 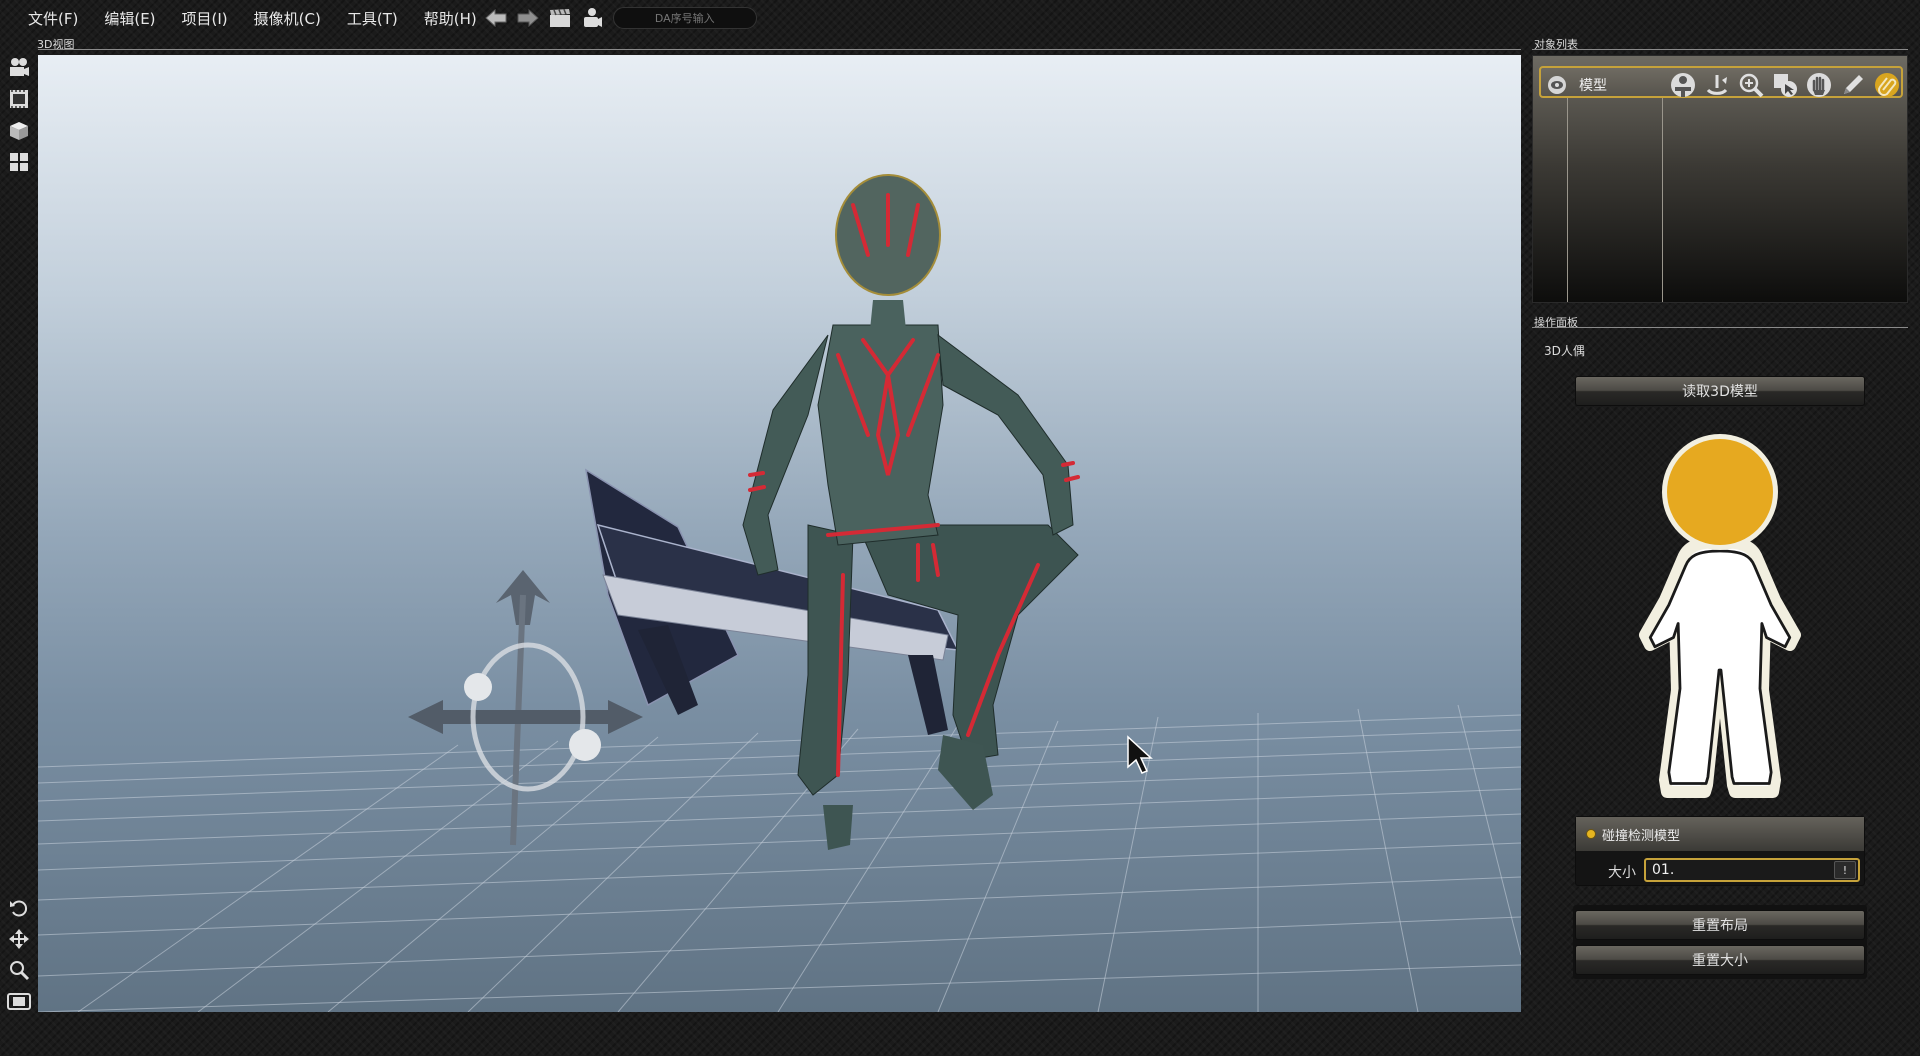 What do you see at coordinates (1720, 391) in the screenshot?
I see `load-3d-model-button: 读取3D模型` at bounding box center [1720, 391].